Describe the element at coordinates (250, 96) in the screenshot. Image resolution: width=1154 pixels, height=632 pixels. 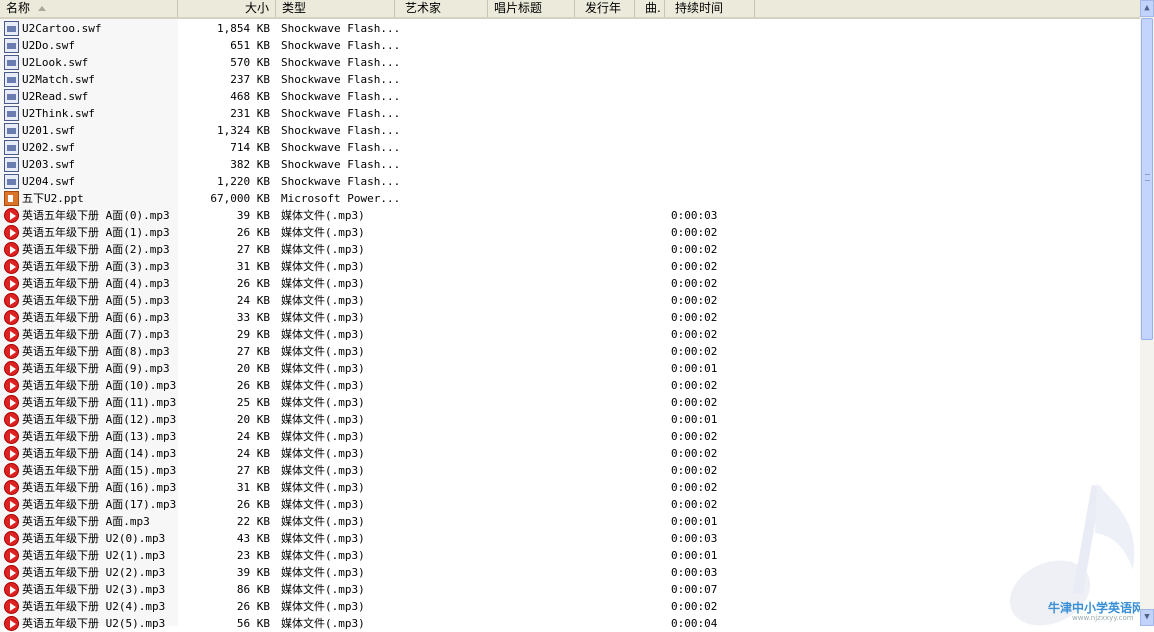
I see `file-size: 468 KB` at that location.